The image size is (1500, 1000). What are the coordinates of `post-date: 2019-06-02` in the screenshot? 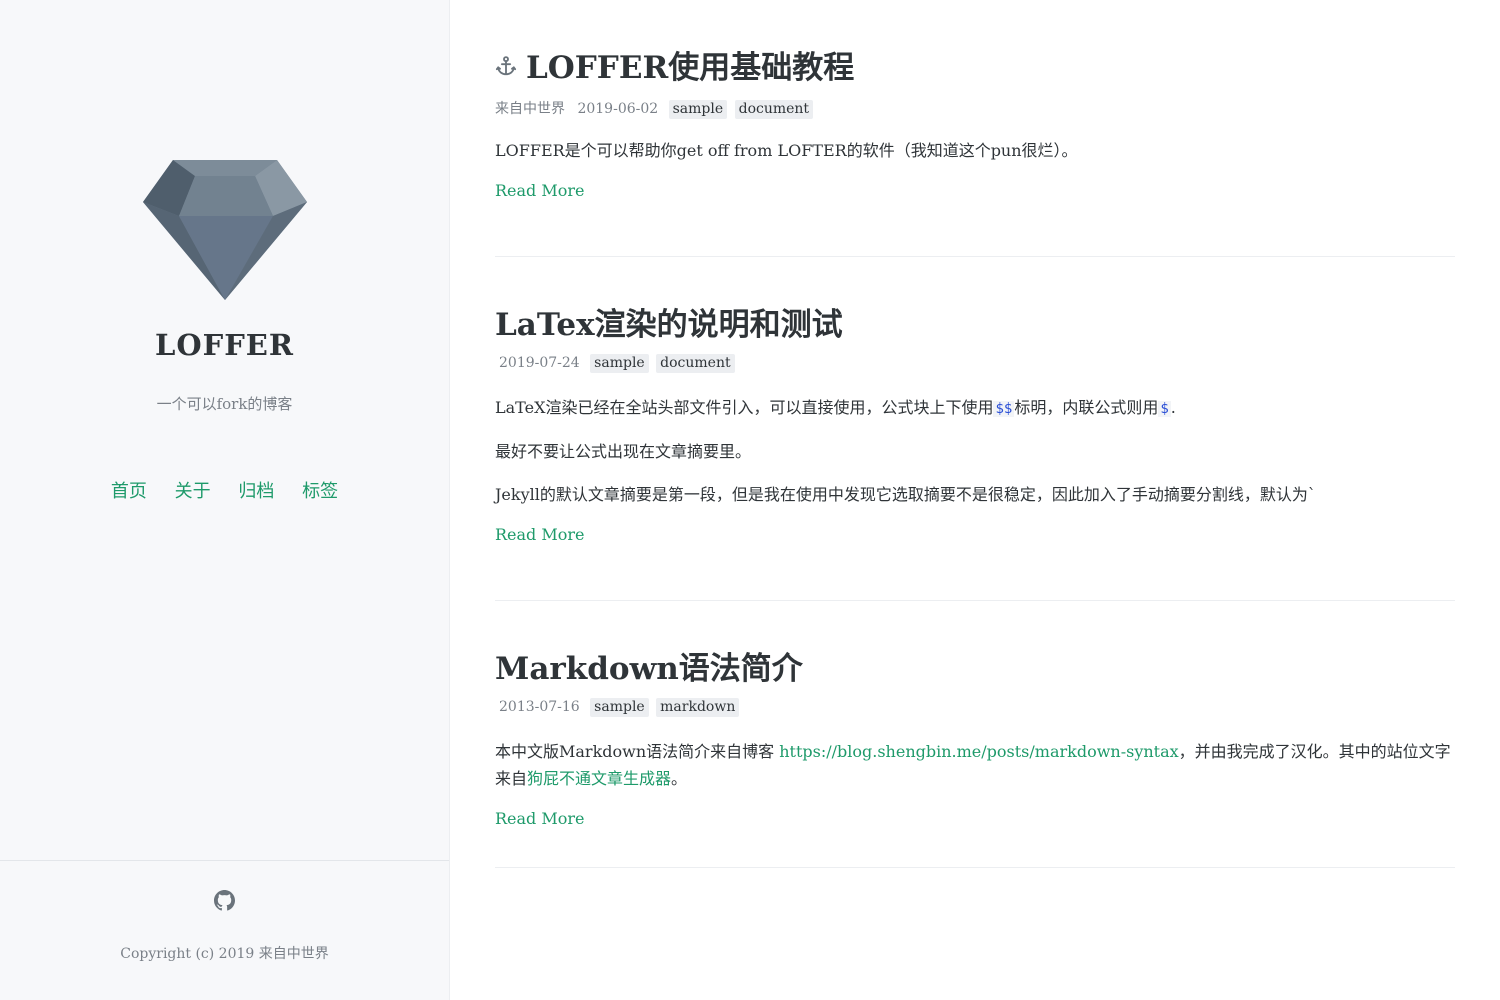 It's located at (618, 109).